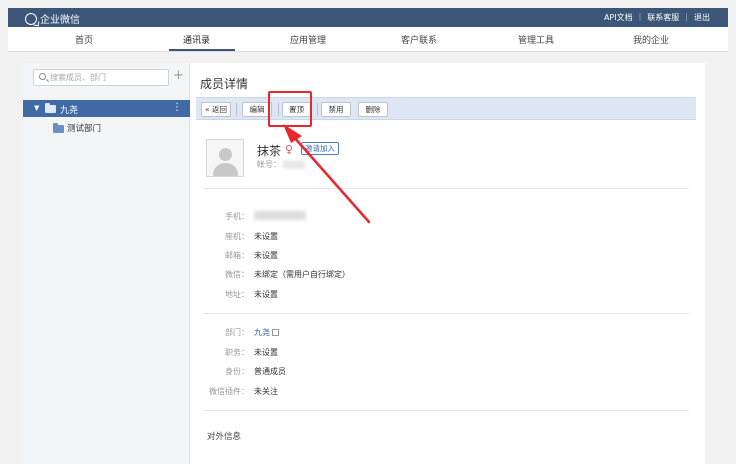 The height and width of the screenshot is (464, 736). I want to click on tree-item-root: ▼ 九尧 ⋮, so click(106, 108).